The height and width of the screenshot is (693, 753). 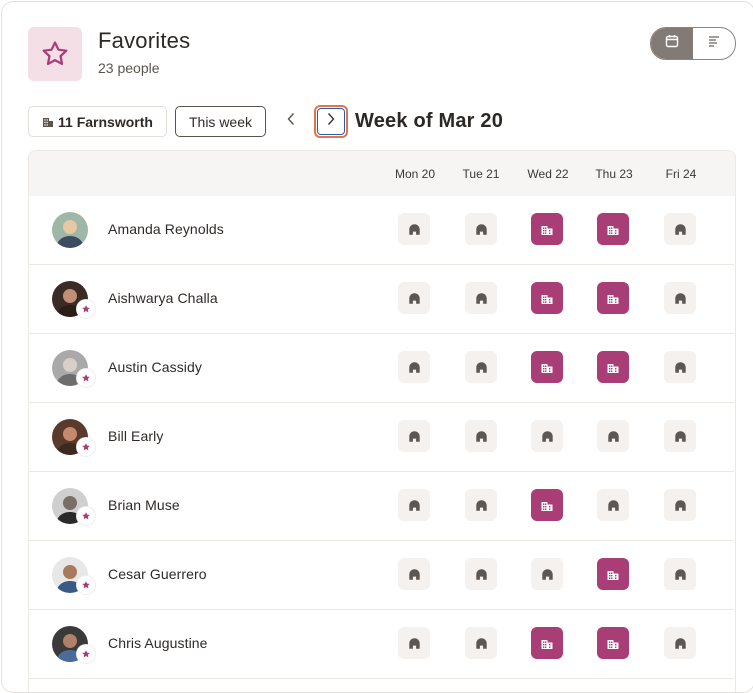 What do you see at coordinates (381, 437) in the screenshot?
I see `person-row: Bill Early` at bounding box center [381, 437].